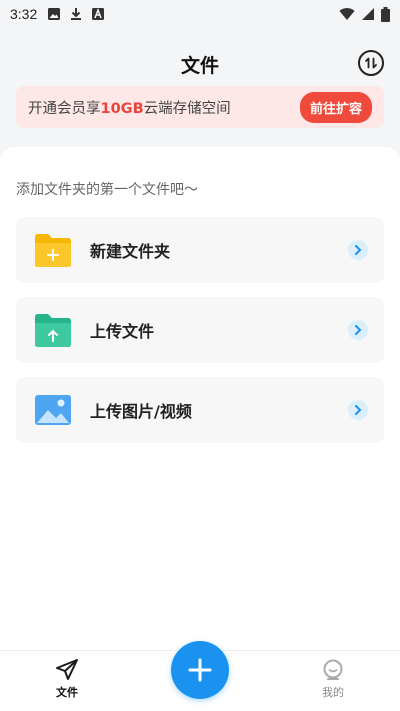  I want to click on new-folder-icon, so click(53, 250).